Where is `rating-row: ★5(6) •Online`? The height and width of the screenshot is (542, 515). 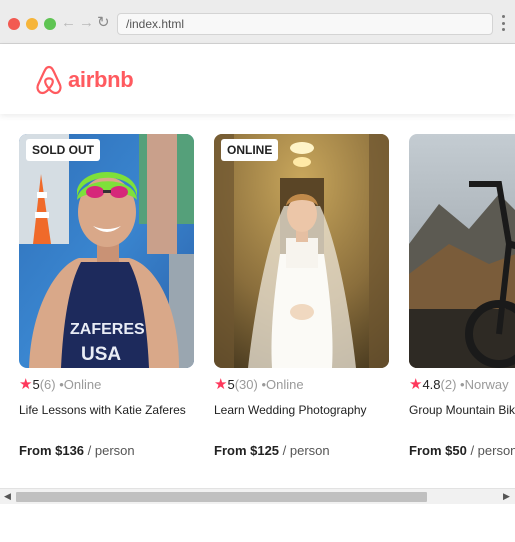
rating-row: ★5(6) •Online is located at coordinates (106, 385).